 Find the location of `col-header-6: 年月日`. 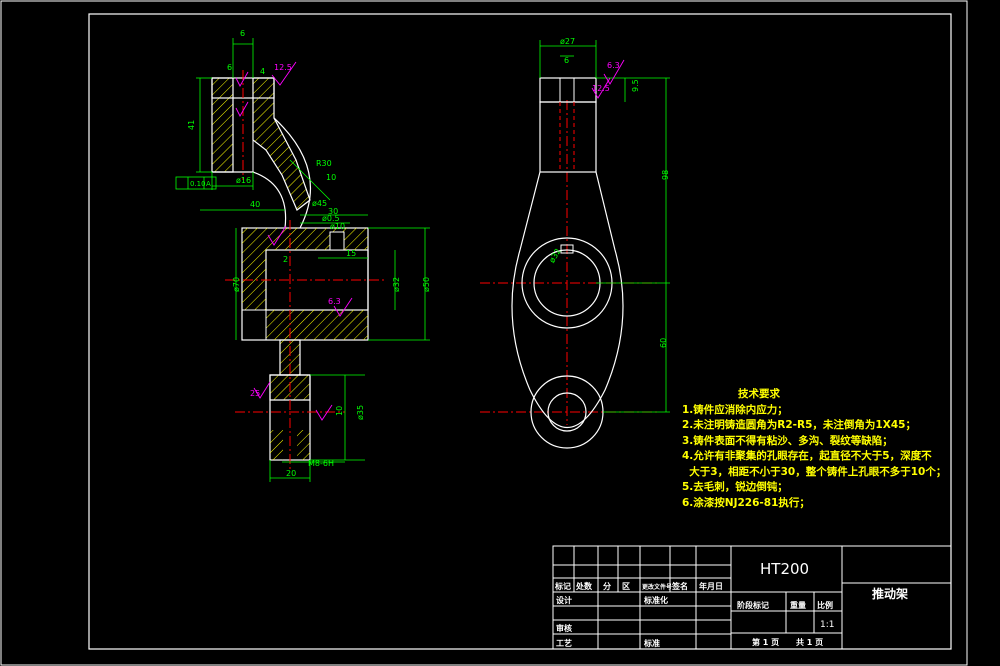

col-header-6: 年月日 is located at coordinates (711, 586).